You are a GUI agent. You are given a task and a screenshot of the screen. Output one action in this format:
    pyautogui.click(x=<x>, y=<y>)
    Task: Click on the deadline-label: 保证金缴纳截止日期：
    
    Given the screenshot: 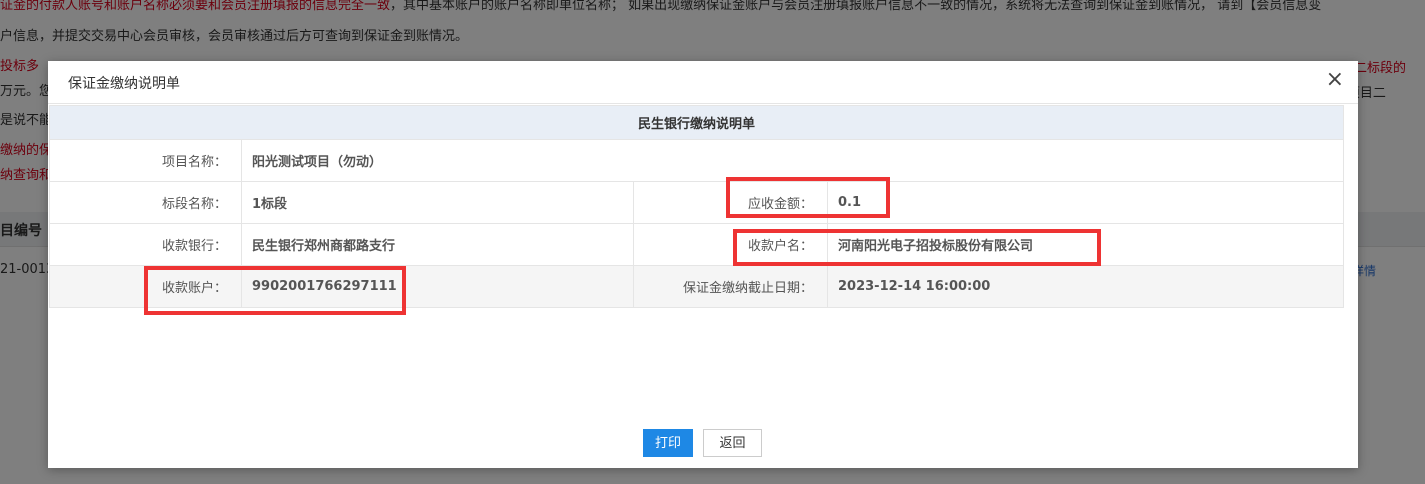 What is the action you would take?
    pyautogui.click(x=730, y=286)
    